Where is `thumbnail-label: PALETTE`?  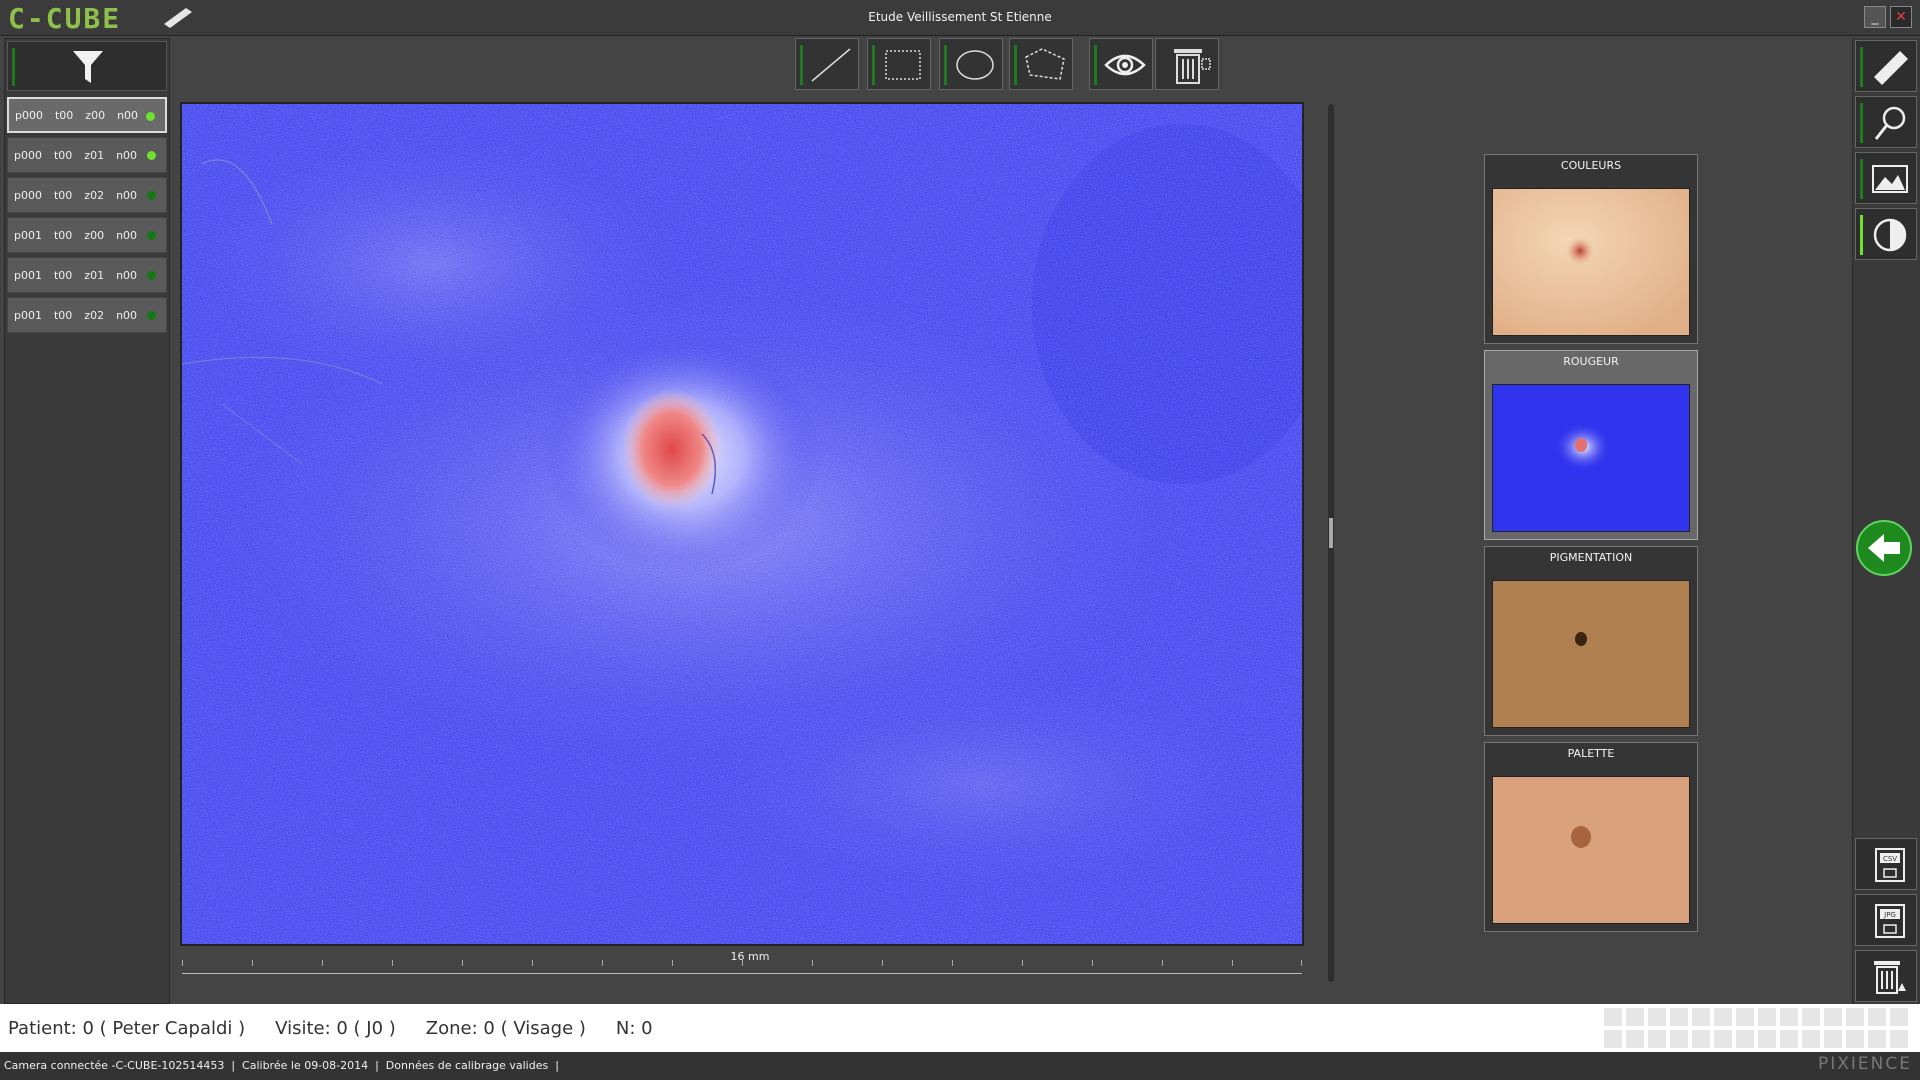
thumbnail-label: PALETTE is located at coordinates (1591, 753).